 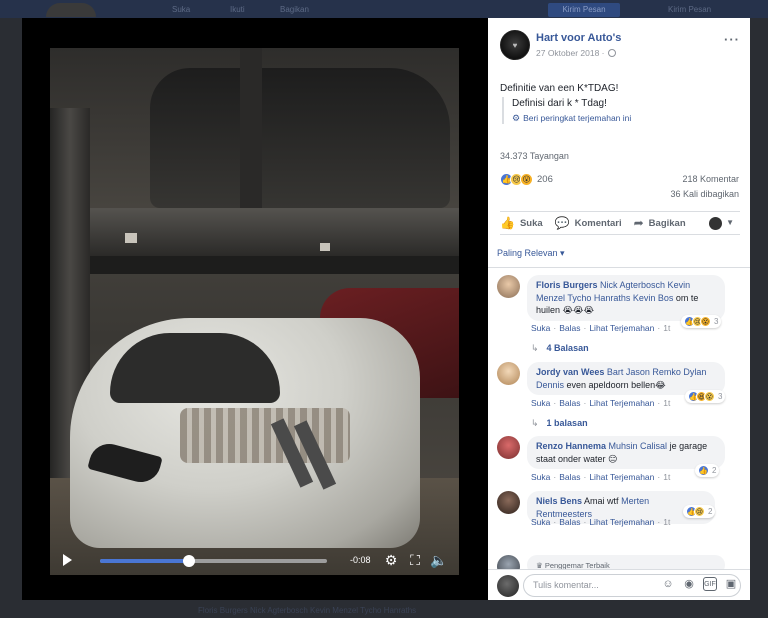 I want to click on comment-author-link: Niels Bens, so click(x=559, y=501).